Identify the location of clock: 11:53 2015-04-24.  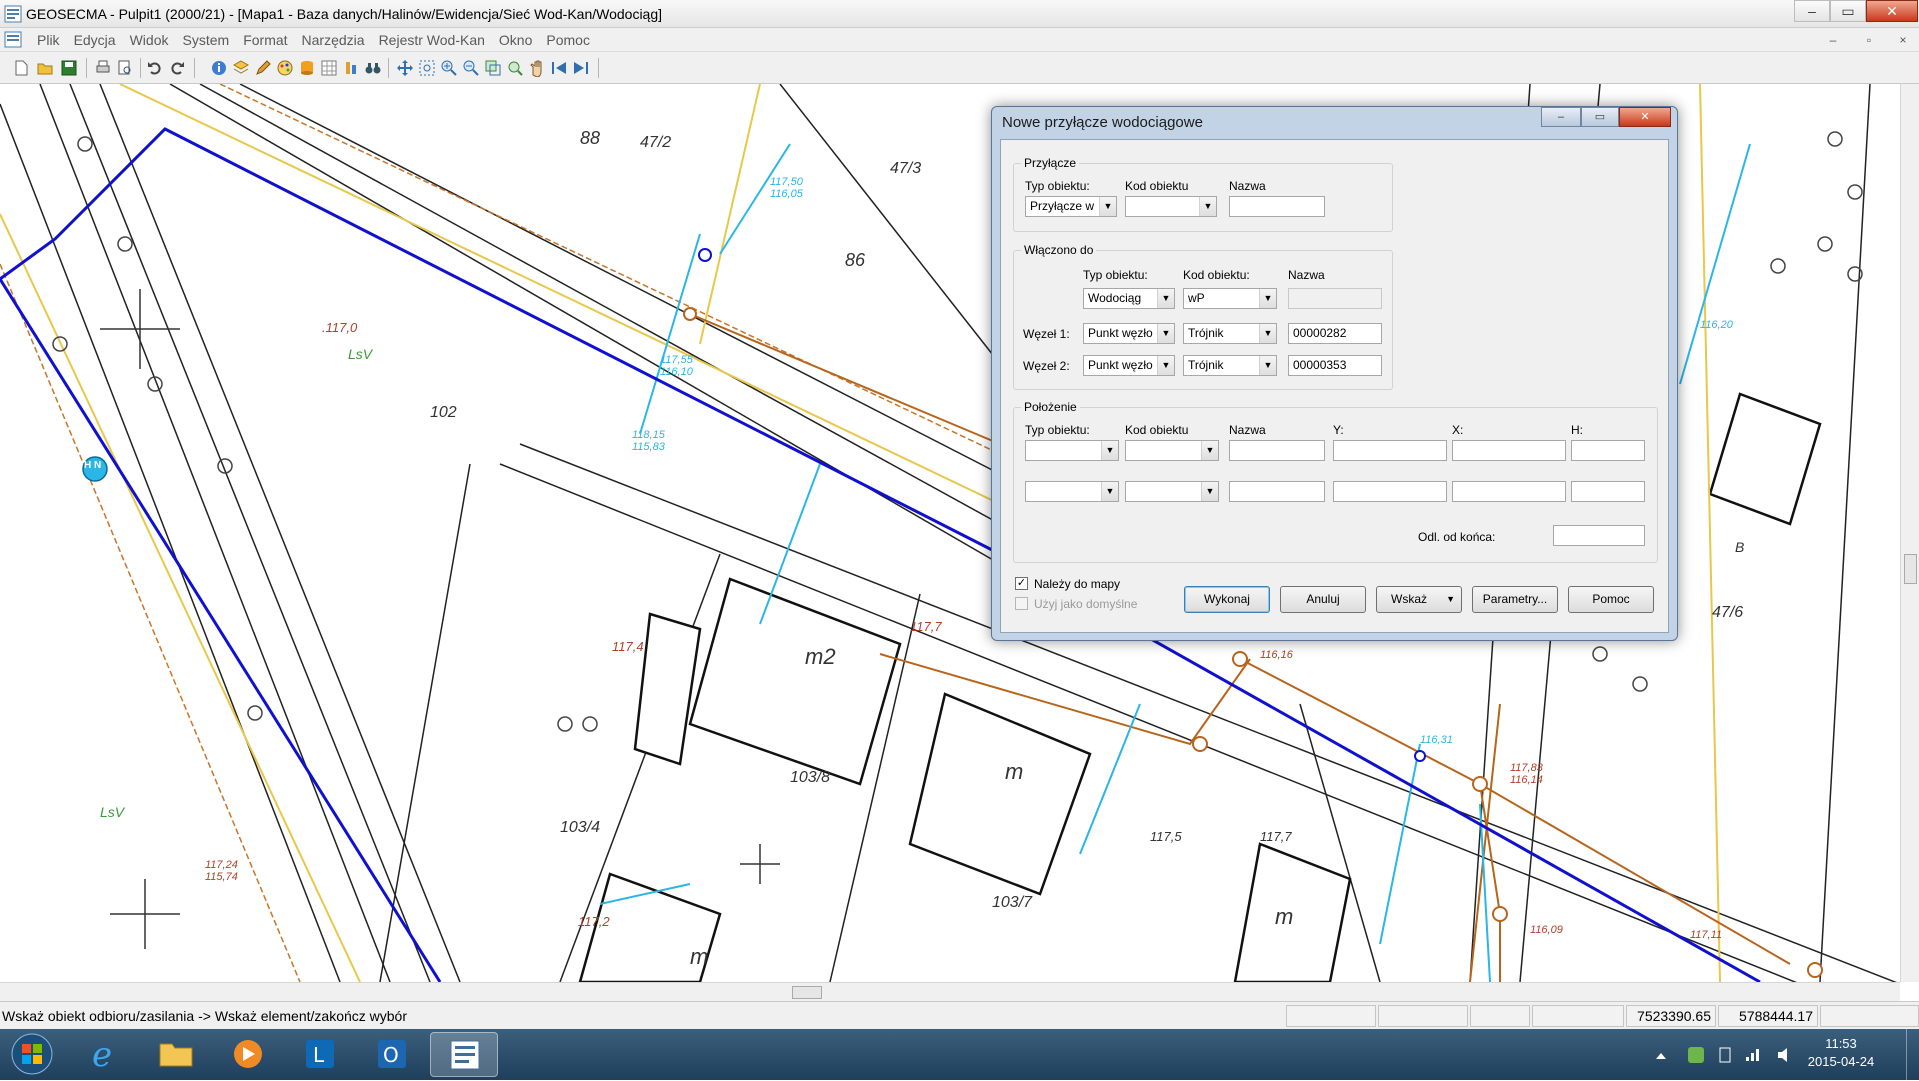
(1841, 1053).